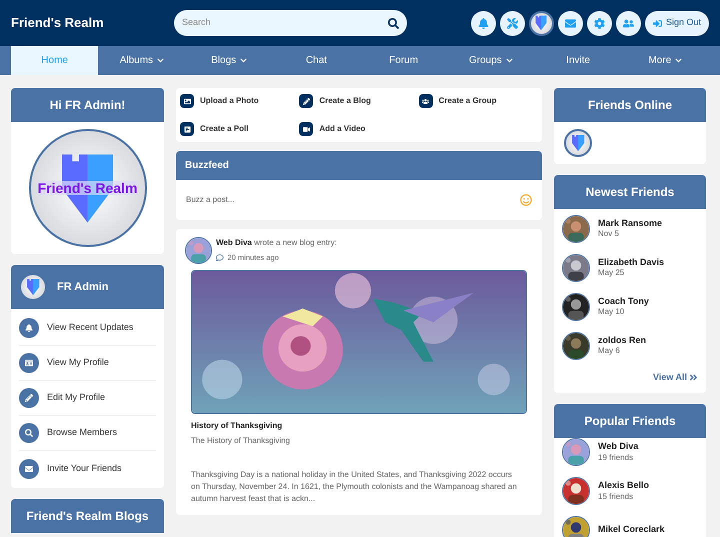  I want to click on poll-icon, so click(187, 129).